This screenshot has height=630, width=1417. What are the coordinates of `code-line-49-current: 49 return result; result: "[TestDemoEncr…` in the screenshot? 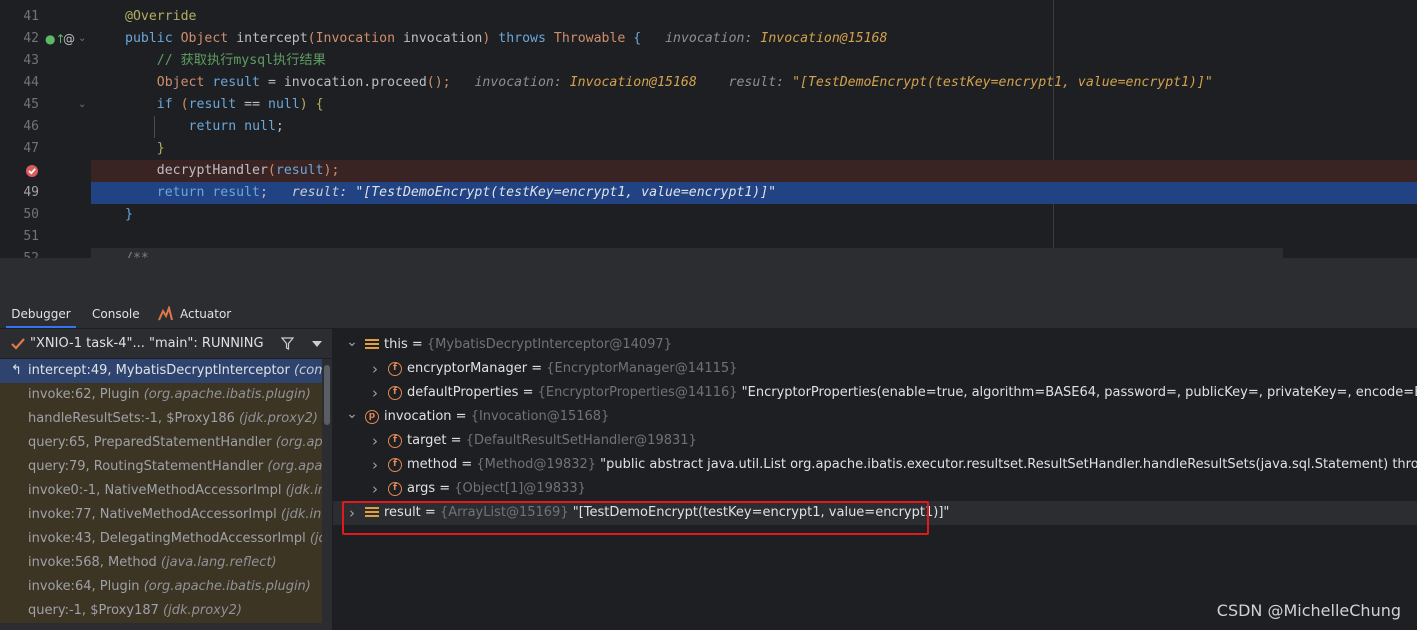 It's located at (708, 193).